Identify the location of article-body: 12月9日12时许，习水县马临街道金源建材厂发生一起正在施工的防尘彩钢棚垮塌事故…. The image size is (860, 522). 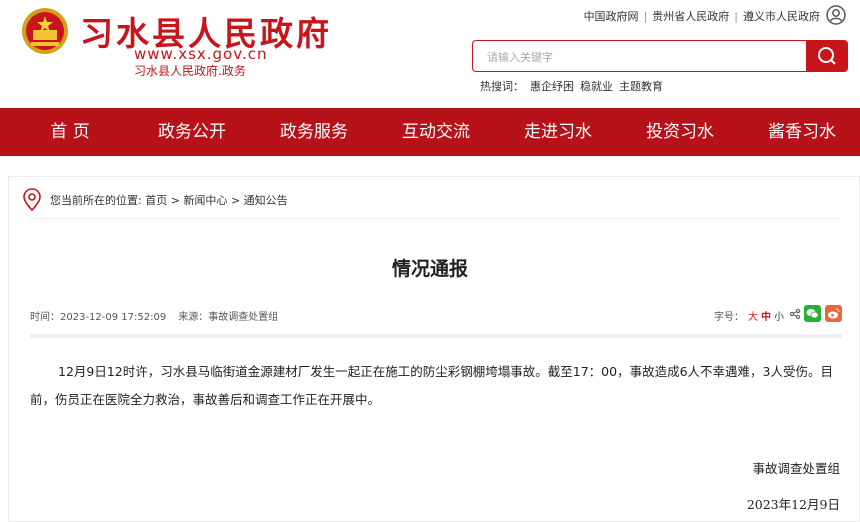
(431, 385).